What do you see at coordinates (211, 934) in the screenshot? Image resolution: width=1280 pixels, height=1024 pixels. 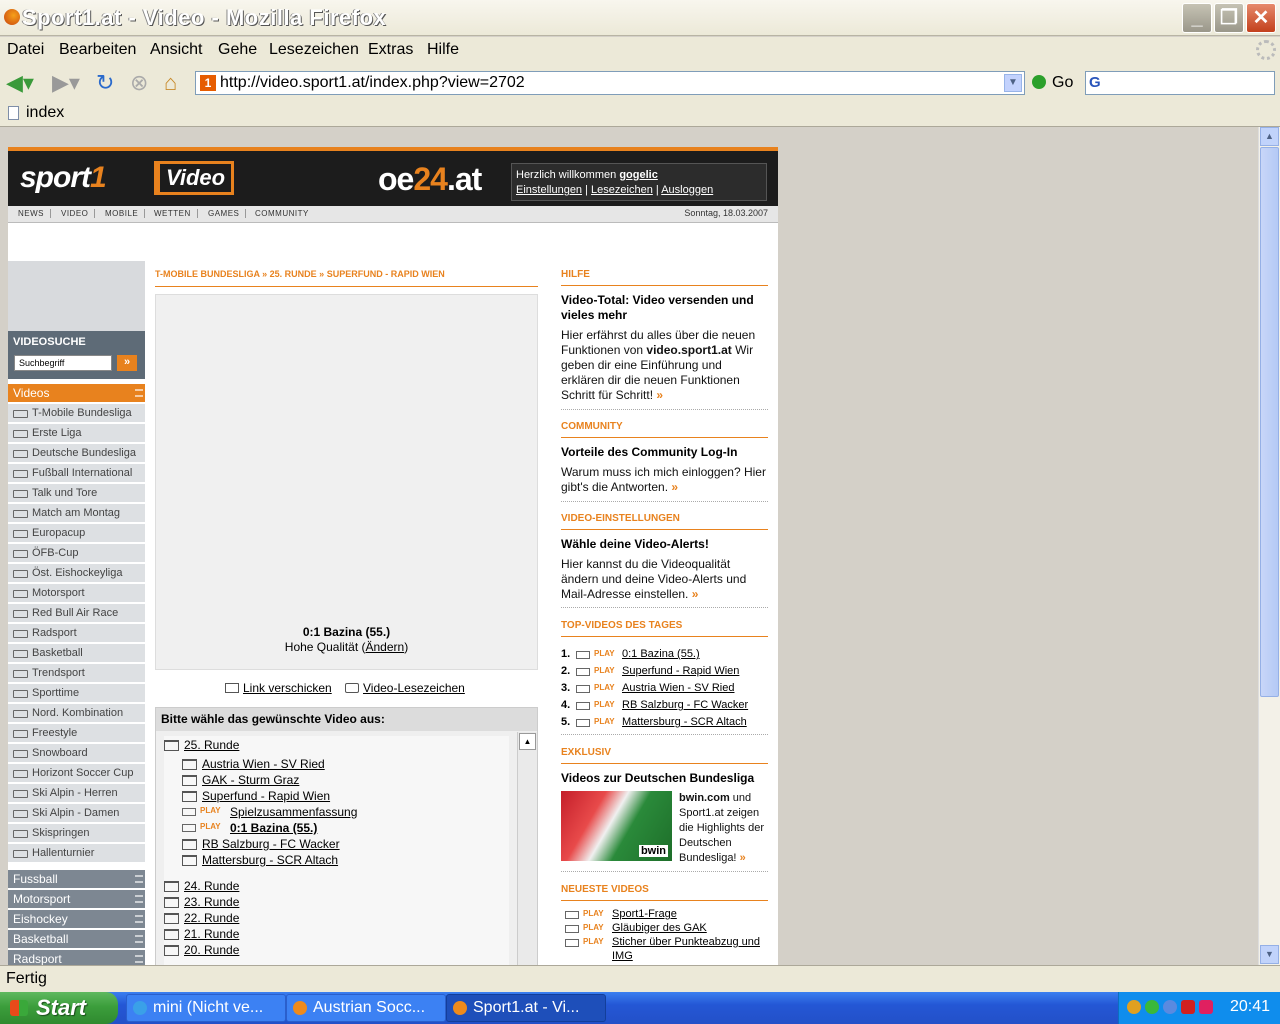 I see `tree-link: 21. Runde` at bounding box center [211, 934].